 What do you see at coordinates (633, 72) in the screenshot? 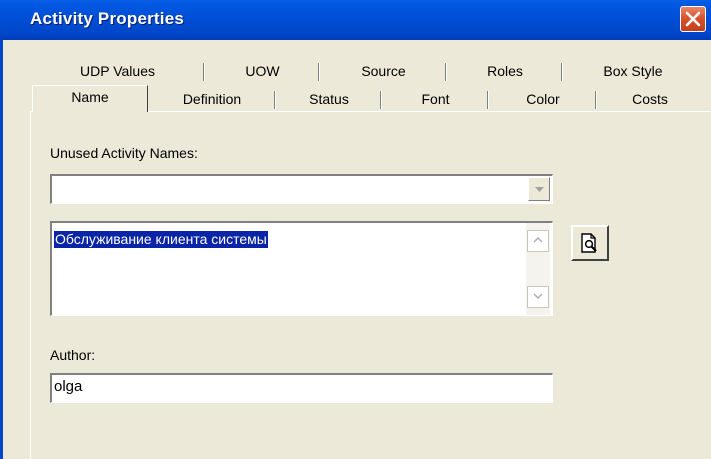
I see `tab-box-style: Box Style` at bounding box center [633, 72].